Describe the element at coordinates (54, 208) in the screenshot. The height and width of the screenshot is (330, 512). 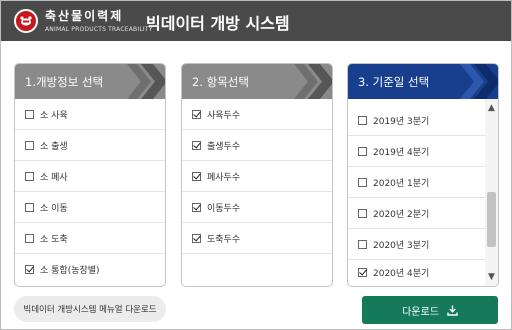
I see `item-label: 소 이동` at that location.